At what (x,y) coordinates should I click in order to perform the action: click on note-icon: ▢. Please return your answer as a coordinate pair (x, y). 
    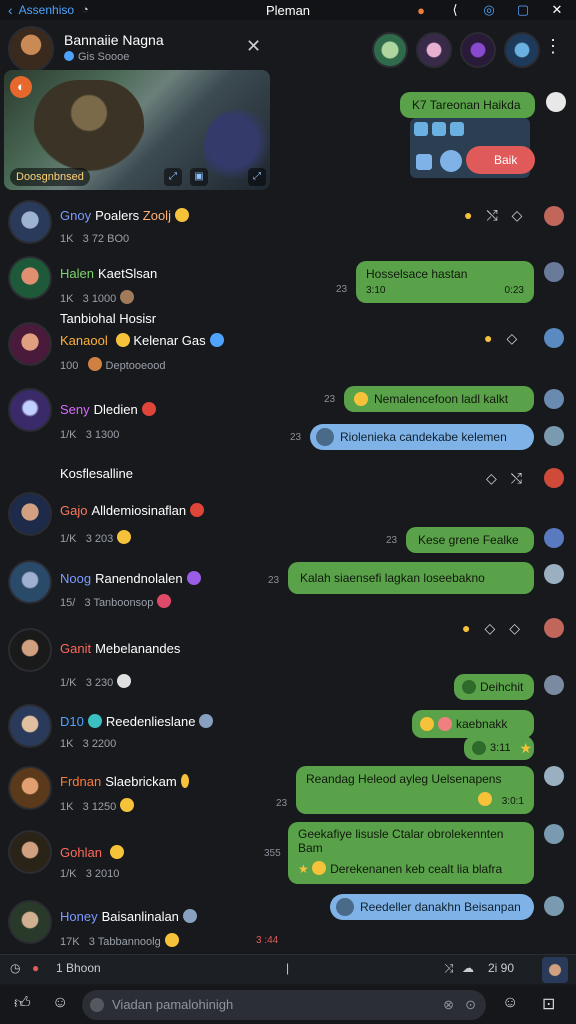
    Looking at the image, I should click on (523, 10).